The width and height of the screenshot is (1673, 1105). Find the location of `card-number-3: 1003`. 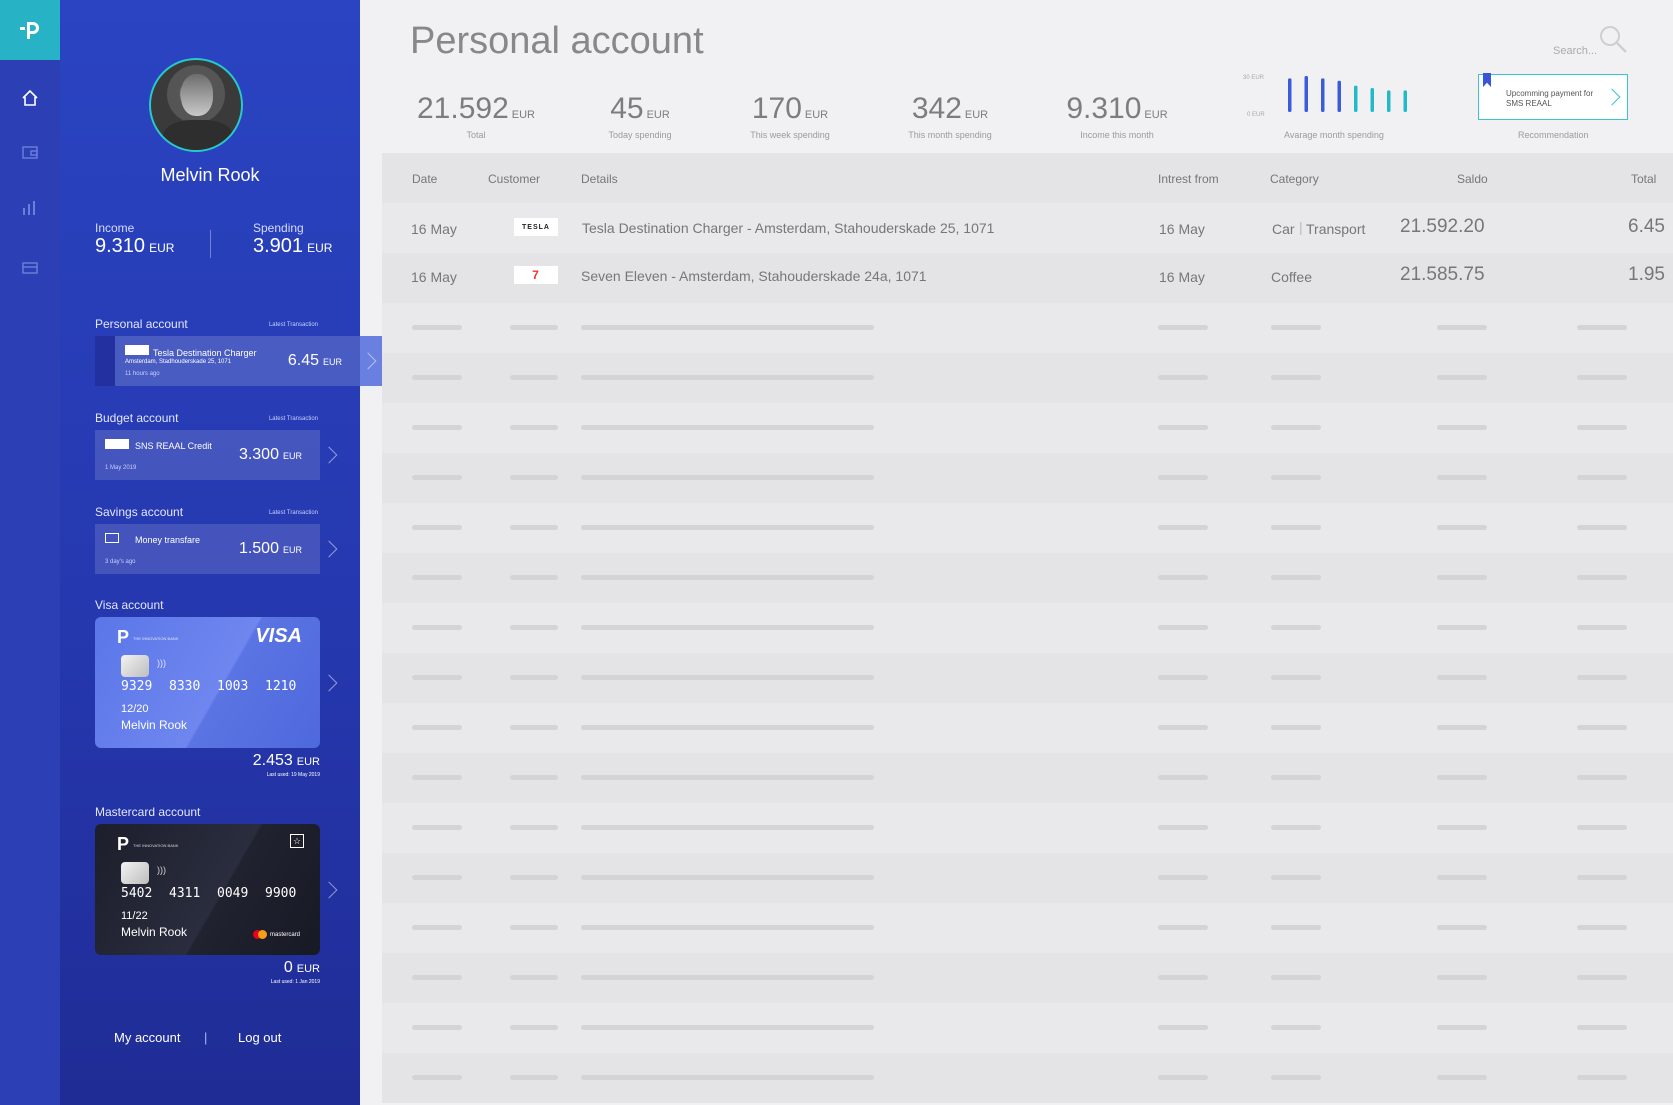

card-number-3: 1003 is located at coordinates (233, 686).